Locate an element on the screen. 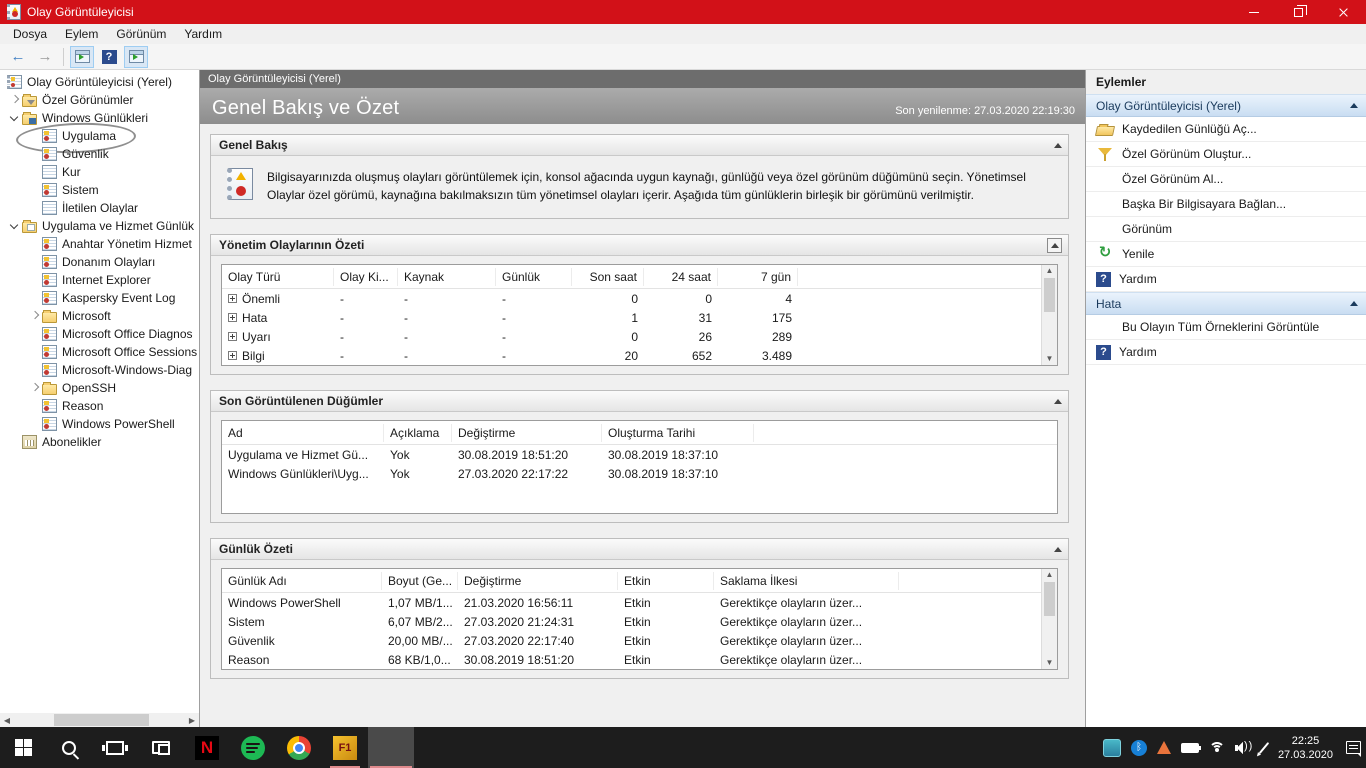 The height and width of the screenshot is (768, 1366). log-summary-header: Günlük Özeti is located at coordinates (639, 549).